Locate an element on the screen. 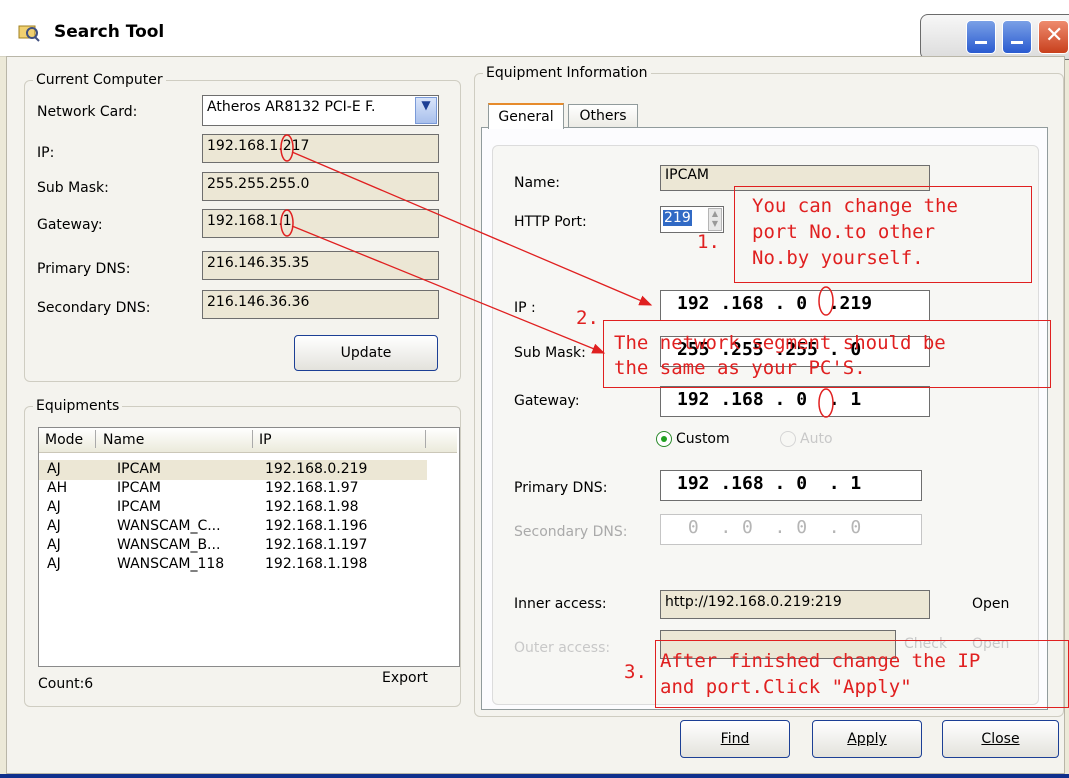  annotation-line: You can change the is located at coordinates (855, 206).